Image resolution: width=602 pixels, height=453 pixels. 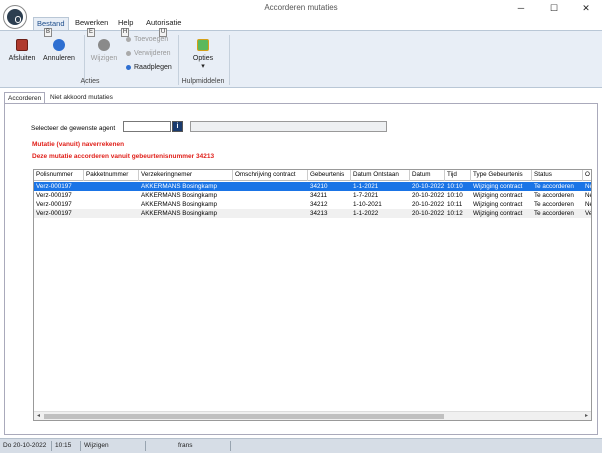 I want to click on scroll-right-icon: ▸, so click(x=586, y=416).